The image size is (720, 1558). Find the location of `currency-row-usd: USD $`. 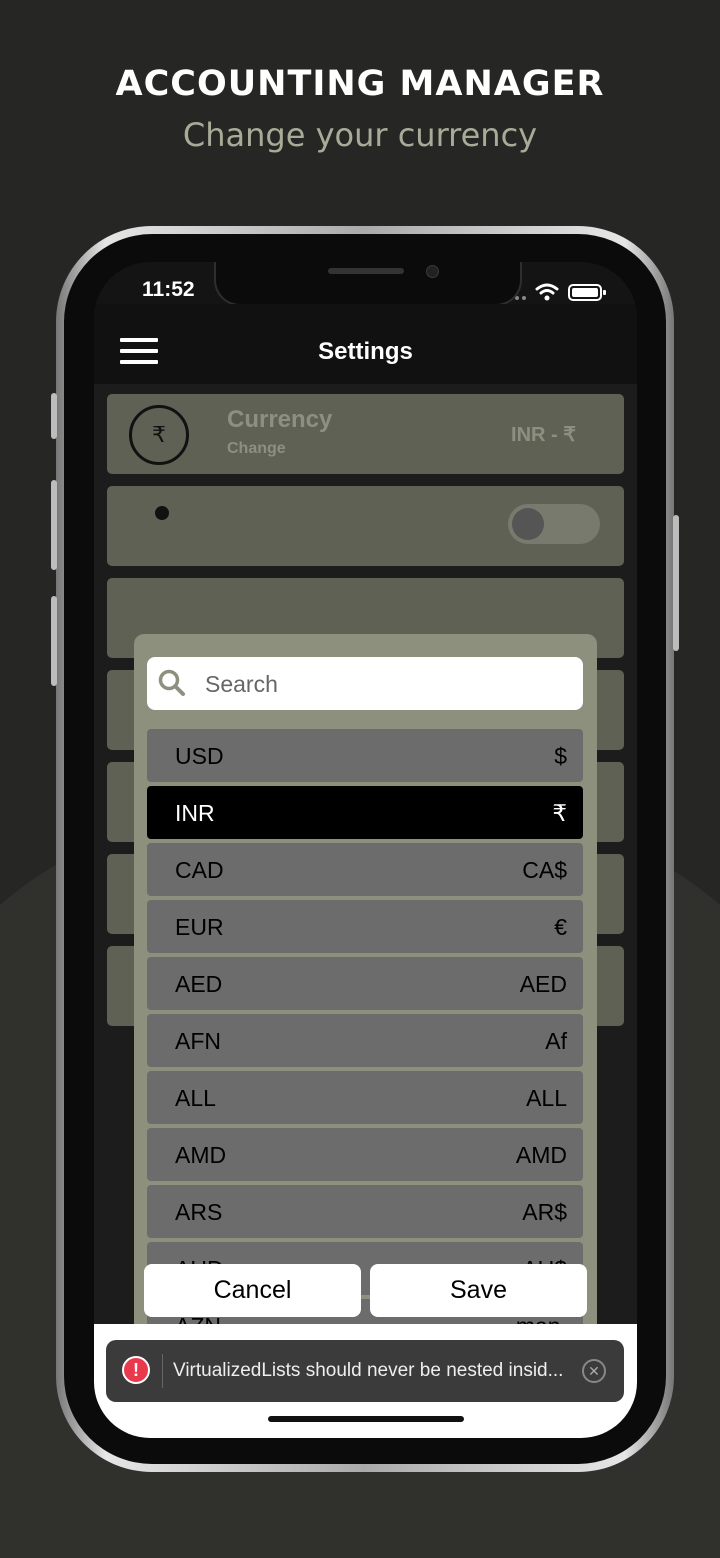

currency-row-usd: USD $ is located at coordinates (365, 755).